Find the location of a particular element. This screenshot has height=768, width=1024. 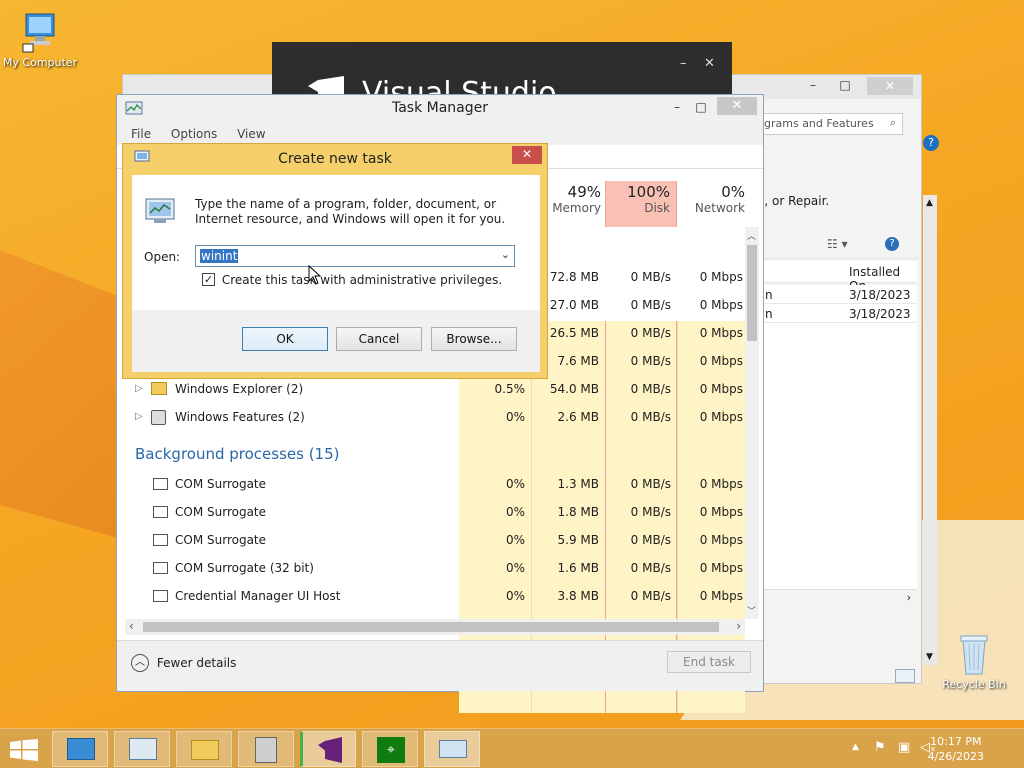

horizontal-scrollbar: › is located at coordinates (837, 598).